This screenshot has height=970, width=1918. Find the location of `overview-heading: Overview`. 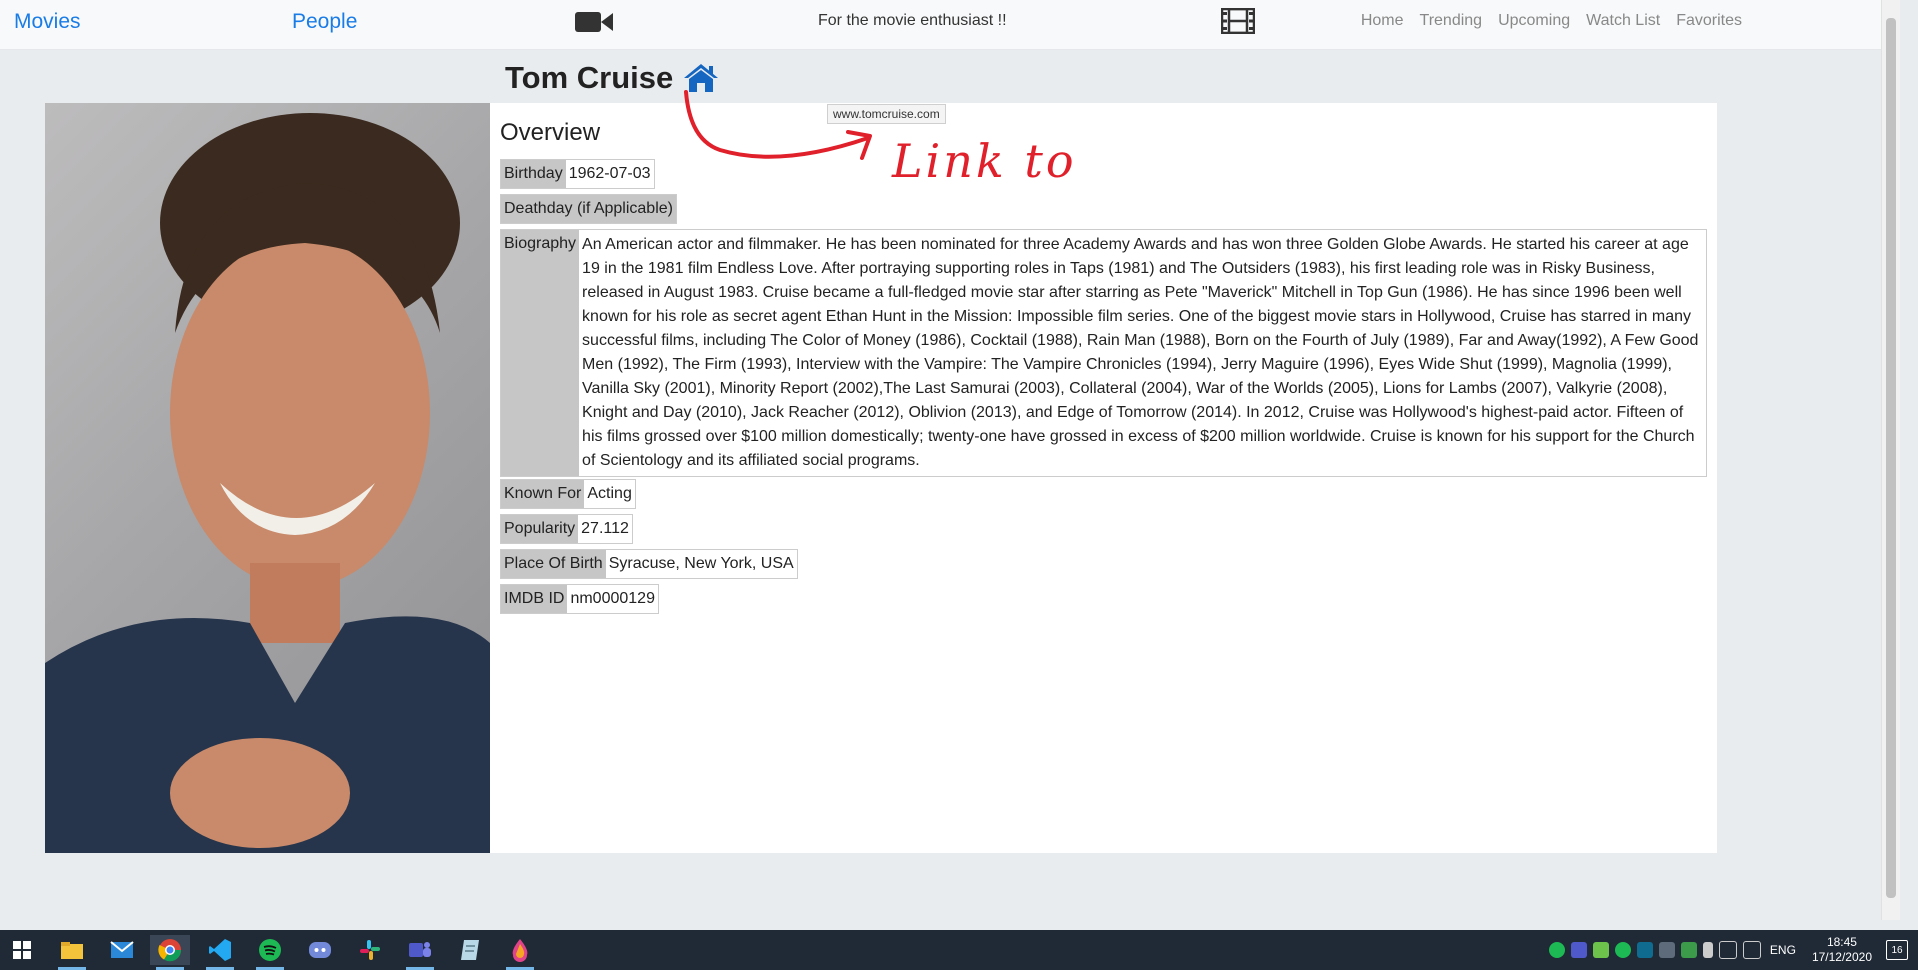

overview-heading: Overview is located at coordinates (550, 132).